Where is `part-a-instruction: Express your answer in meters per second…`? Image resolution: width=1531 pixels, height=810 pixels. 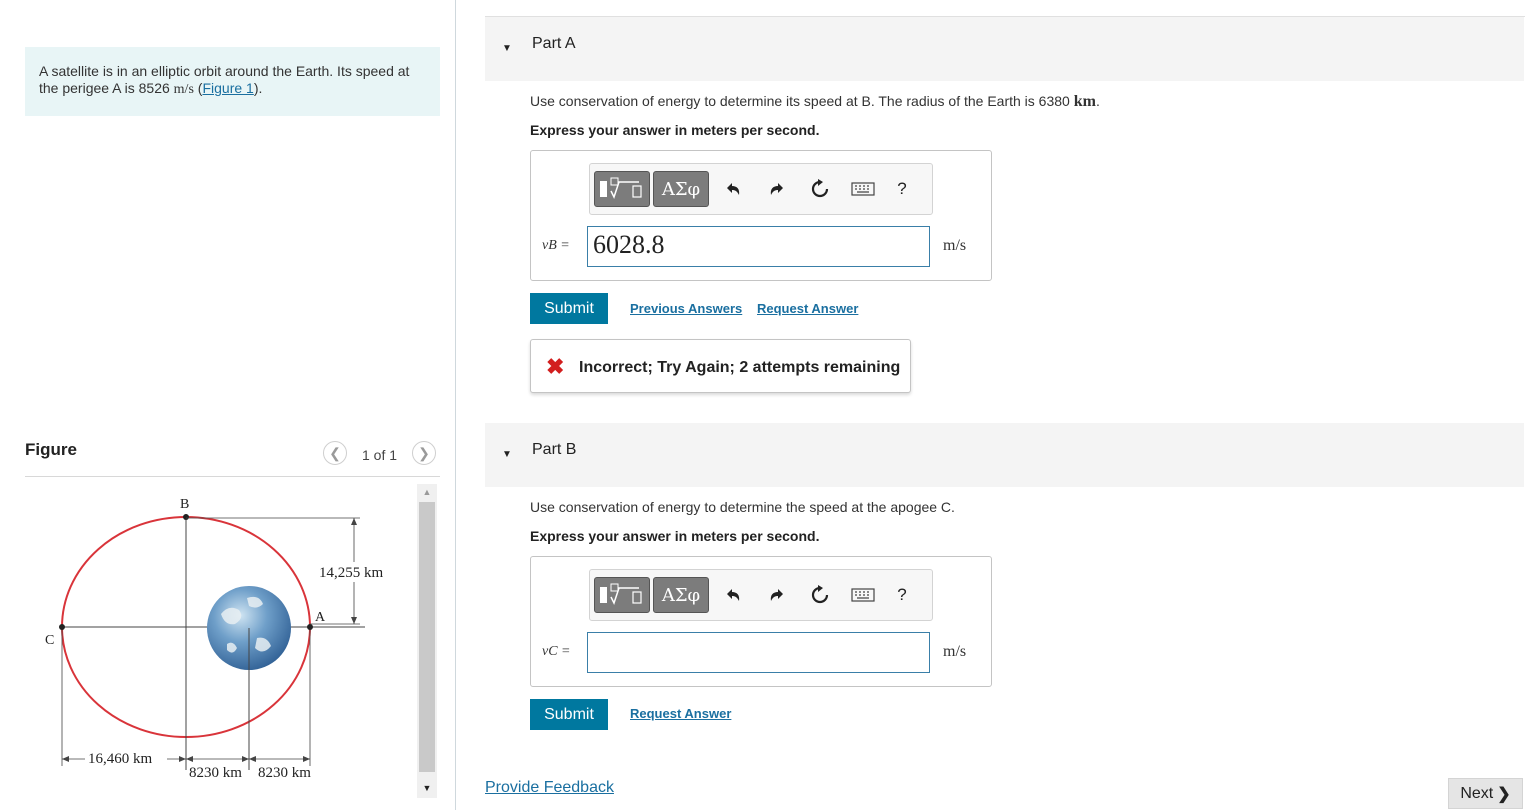
part-a-instruction: Express your answer in meters per second… is located at coordinates (675, 130).